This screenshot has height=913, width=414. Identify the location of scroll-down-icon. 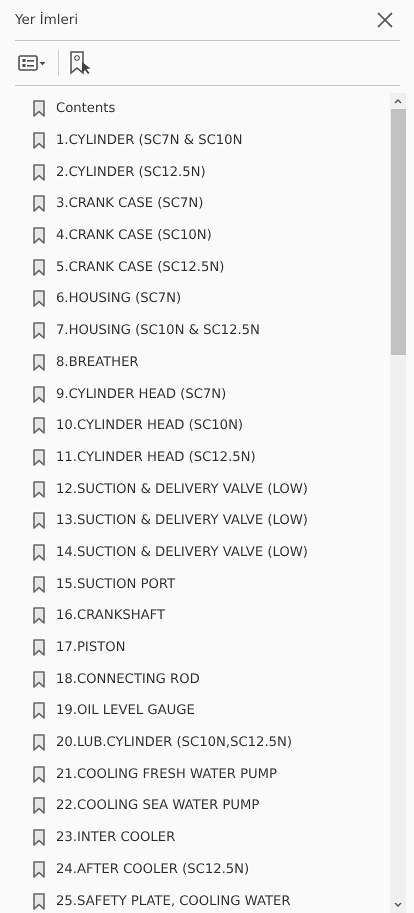
(398, 905).